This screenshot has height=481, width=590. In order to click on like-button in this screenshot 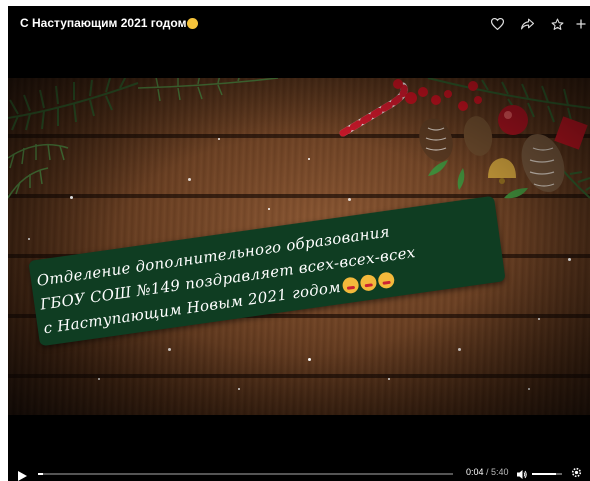, I will do `click(497, 24)`.